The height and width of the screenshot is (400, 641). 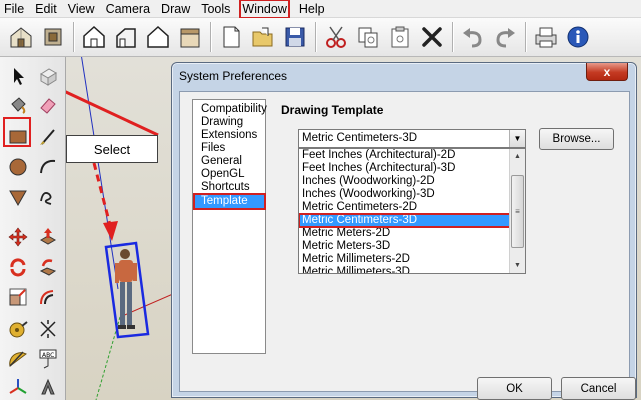 What do you see at coordinates (53, 37) in the screenshot?
I see `top-view-icon` at bounding box center [53, 37].